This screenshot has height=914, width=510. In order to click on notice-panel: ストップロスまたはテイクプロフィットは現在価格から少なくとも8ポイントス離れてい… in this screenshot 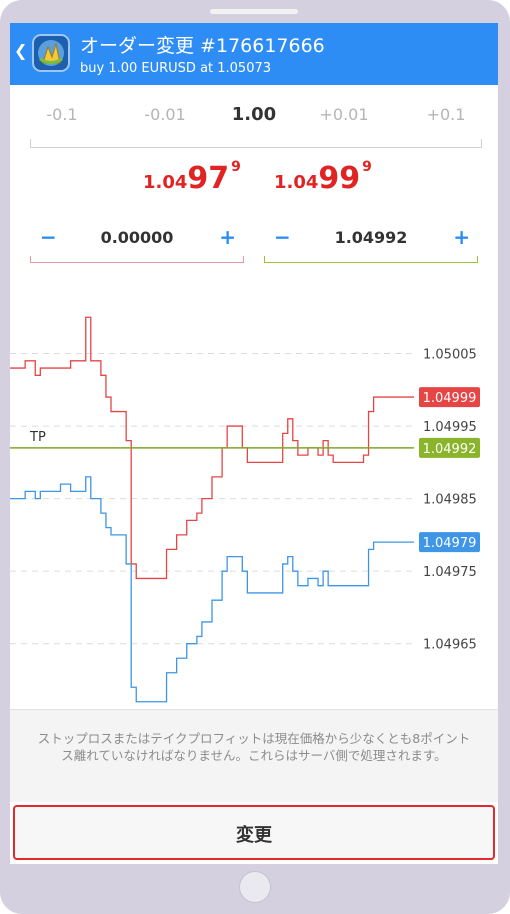, I will do `click(254, 755)`.